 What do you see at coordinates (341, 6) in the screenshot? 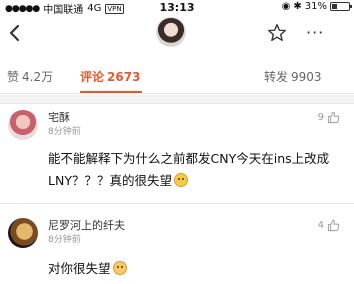
I see `battery-icon` at bounding box center [341, 6].